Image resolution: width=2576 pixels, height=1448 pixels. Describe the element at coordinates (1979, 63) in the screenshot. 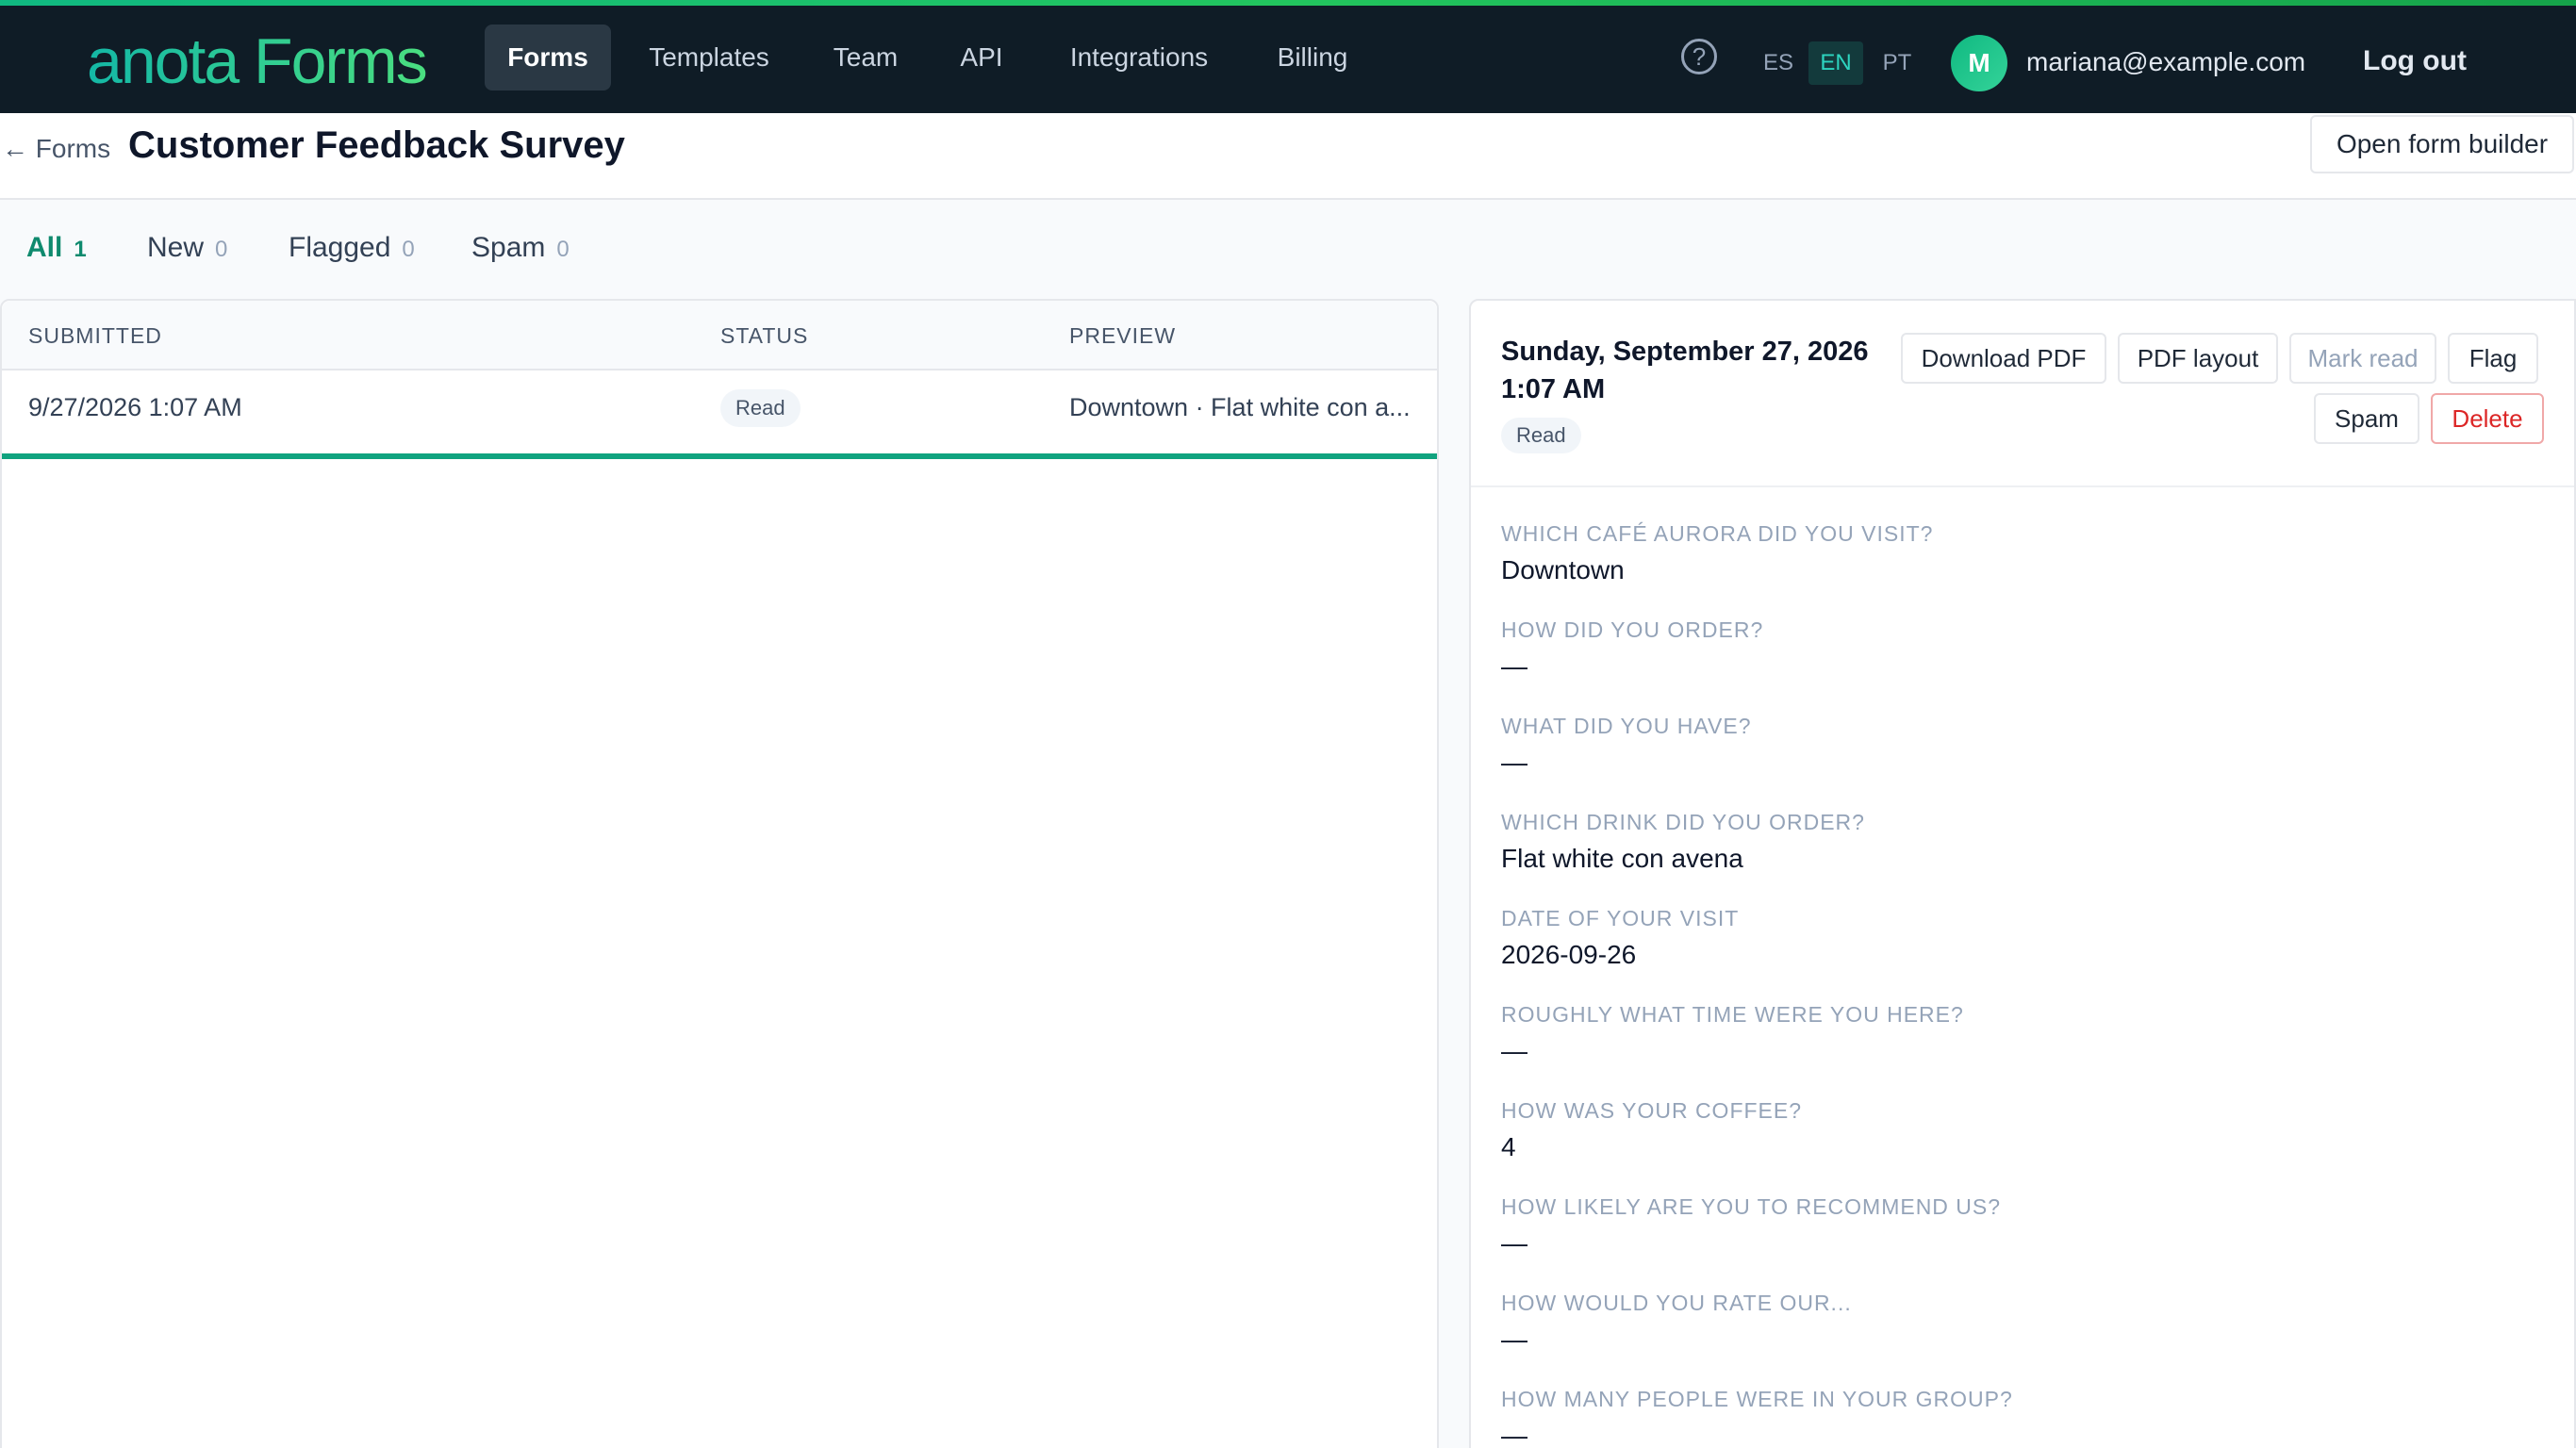

I see `avatar: M` at that location.